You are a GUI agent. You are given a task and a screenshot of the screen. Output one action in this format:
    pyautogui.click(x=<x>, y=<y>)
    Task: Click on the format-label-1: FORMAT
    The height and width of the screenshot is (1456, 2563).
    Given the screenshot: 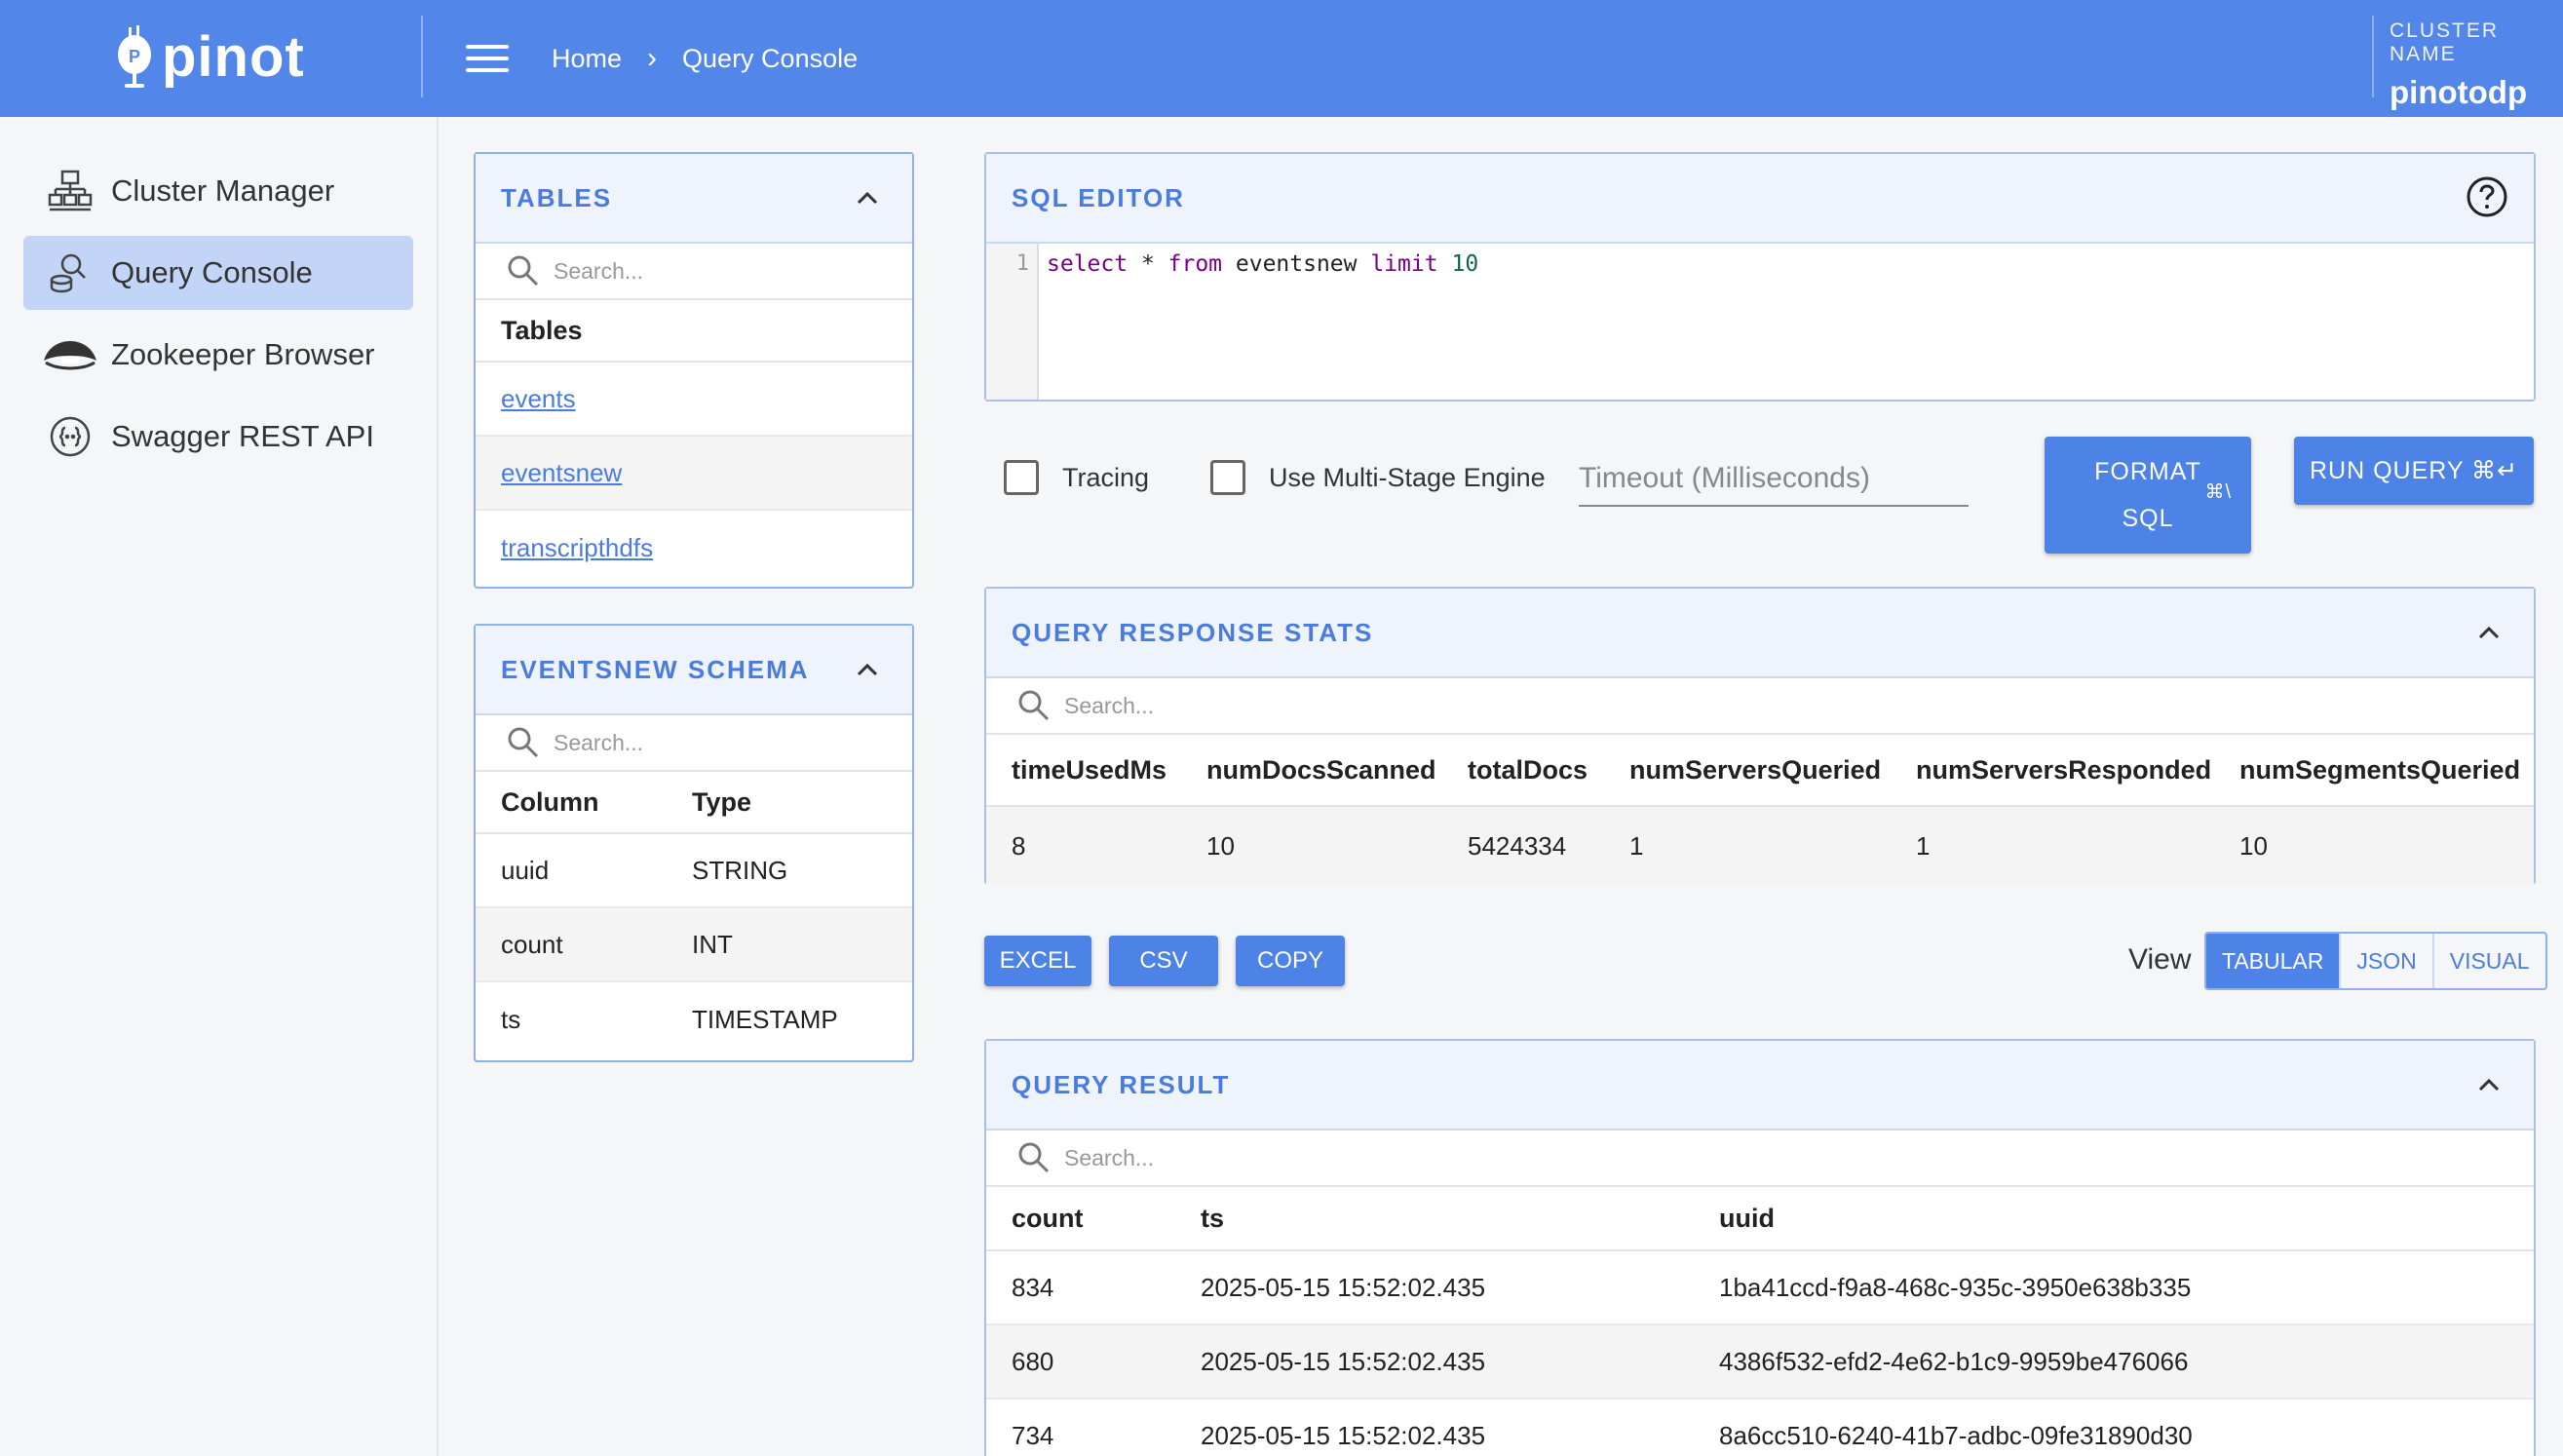 What is the action you would take?
    pyautogui.click(x=2147, y=471)
    